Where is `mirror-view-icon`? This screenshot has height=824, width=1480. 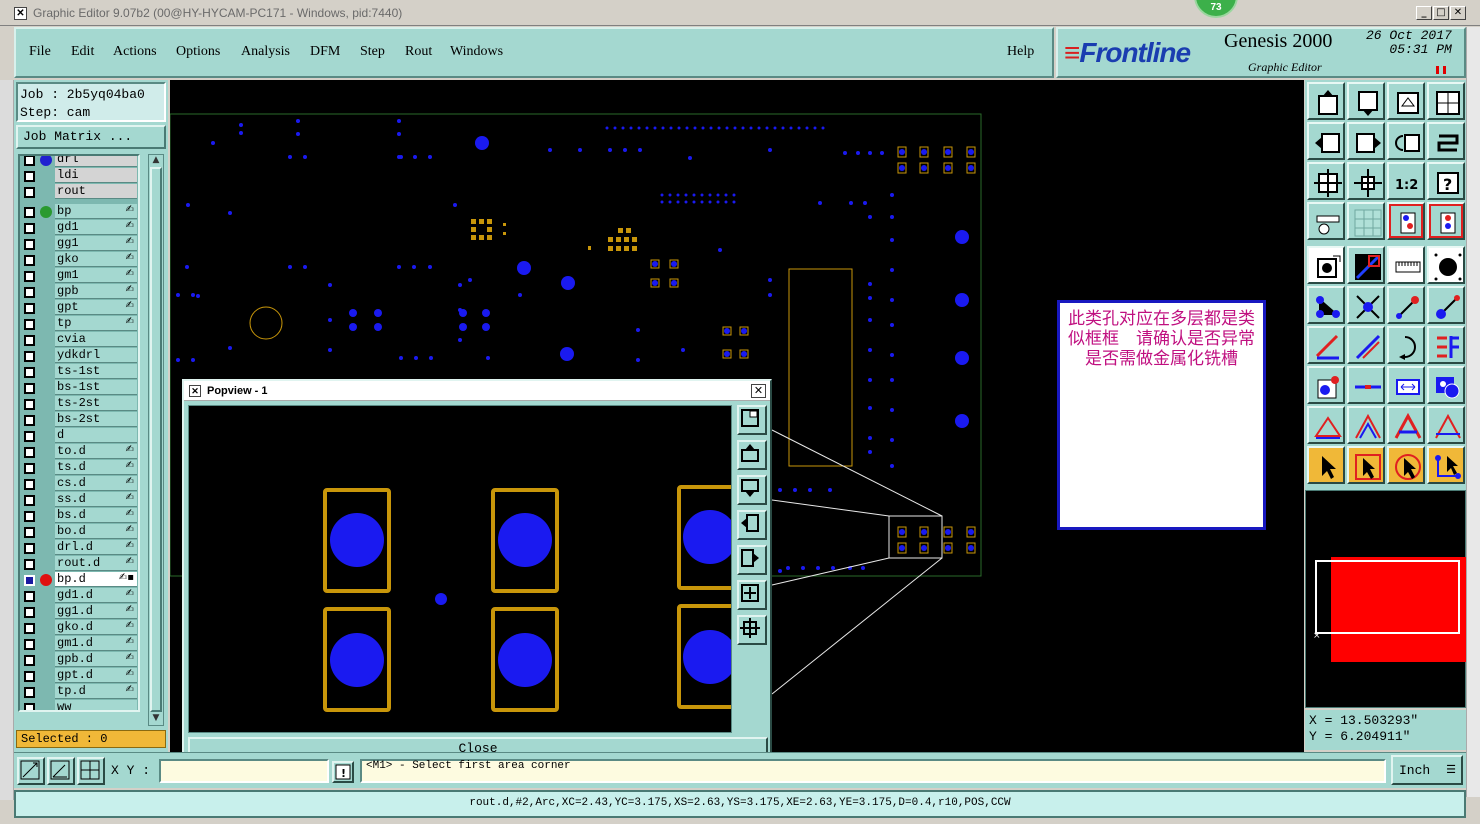
mirror-view-icon is located at coordinates (1446, 141).